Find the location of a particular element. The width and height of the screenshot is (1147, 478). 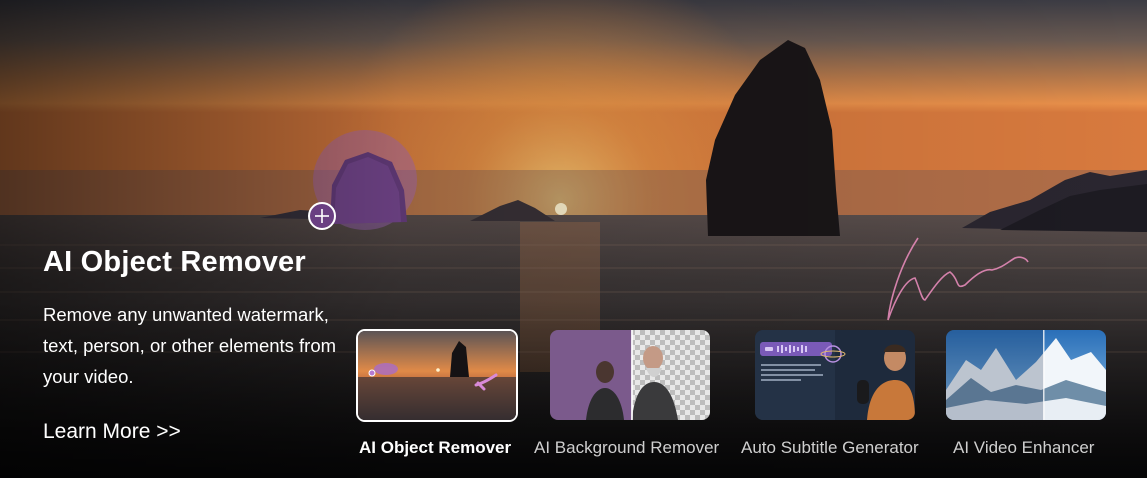

tab-ai-background-remover: AI Background Remover is located at coordinates (626, 448).